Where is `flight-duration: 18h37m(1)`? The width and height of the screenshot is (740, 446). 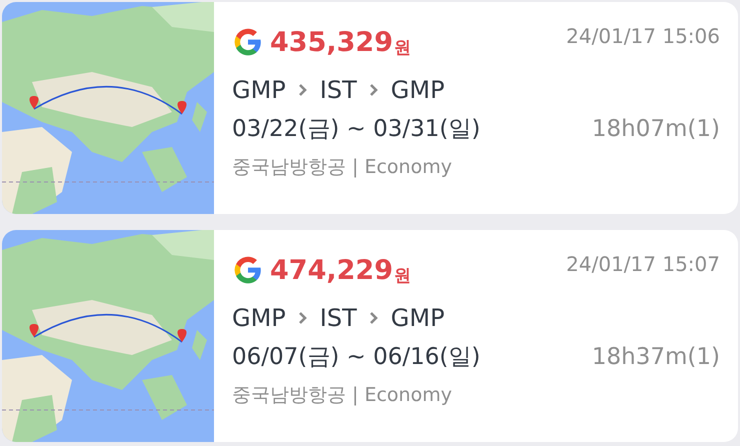 flight-duration: 18h37m(1) is located at coordinates (656, 357).